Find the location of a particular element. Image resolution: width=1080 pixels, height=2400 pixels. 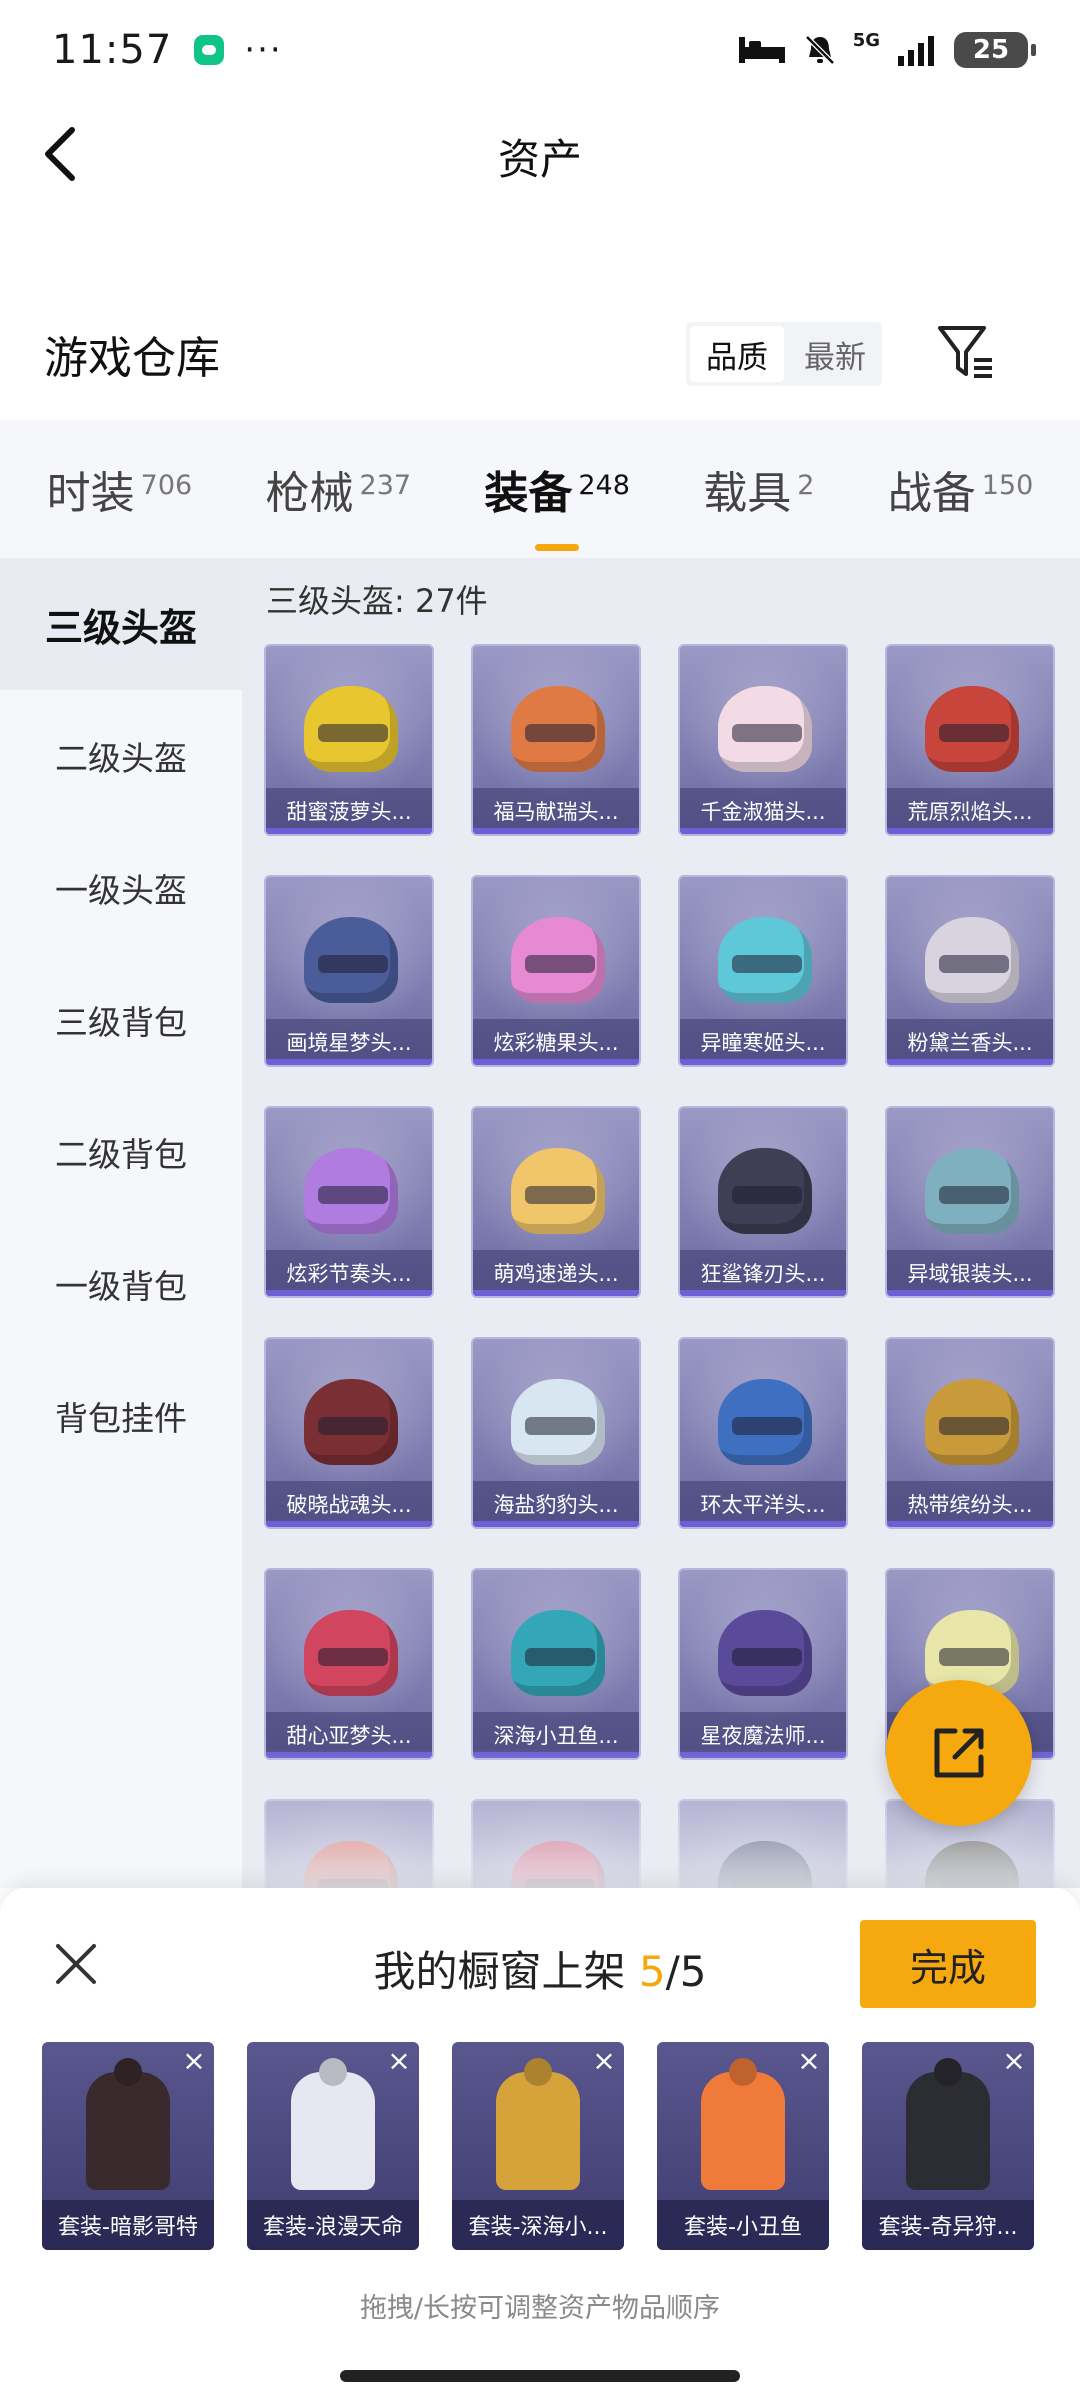

filter-icon is located at coordinates (965, 352).